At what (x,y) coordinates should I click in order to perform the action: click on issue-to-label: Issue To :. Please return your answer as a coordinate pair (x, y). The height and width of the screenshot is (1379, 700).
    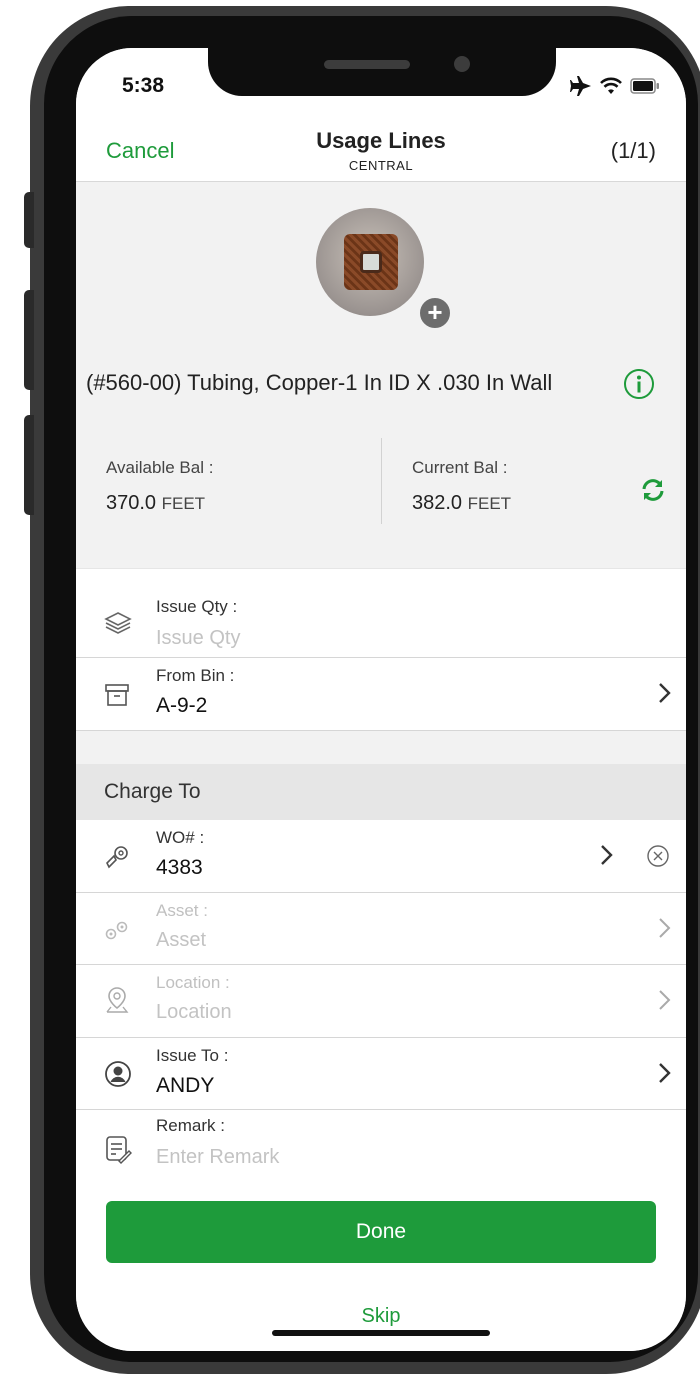
    Looking at the image, I should click on (192, 1055).